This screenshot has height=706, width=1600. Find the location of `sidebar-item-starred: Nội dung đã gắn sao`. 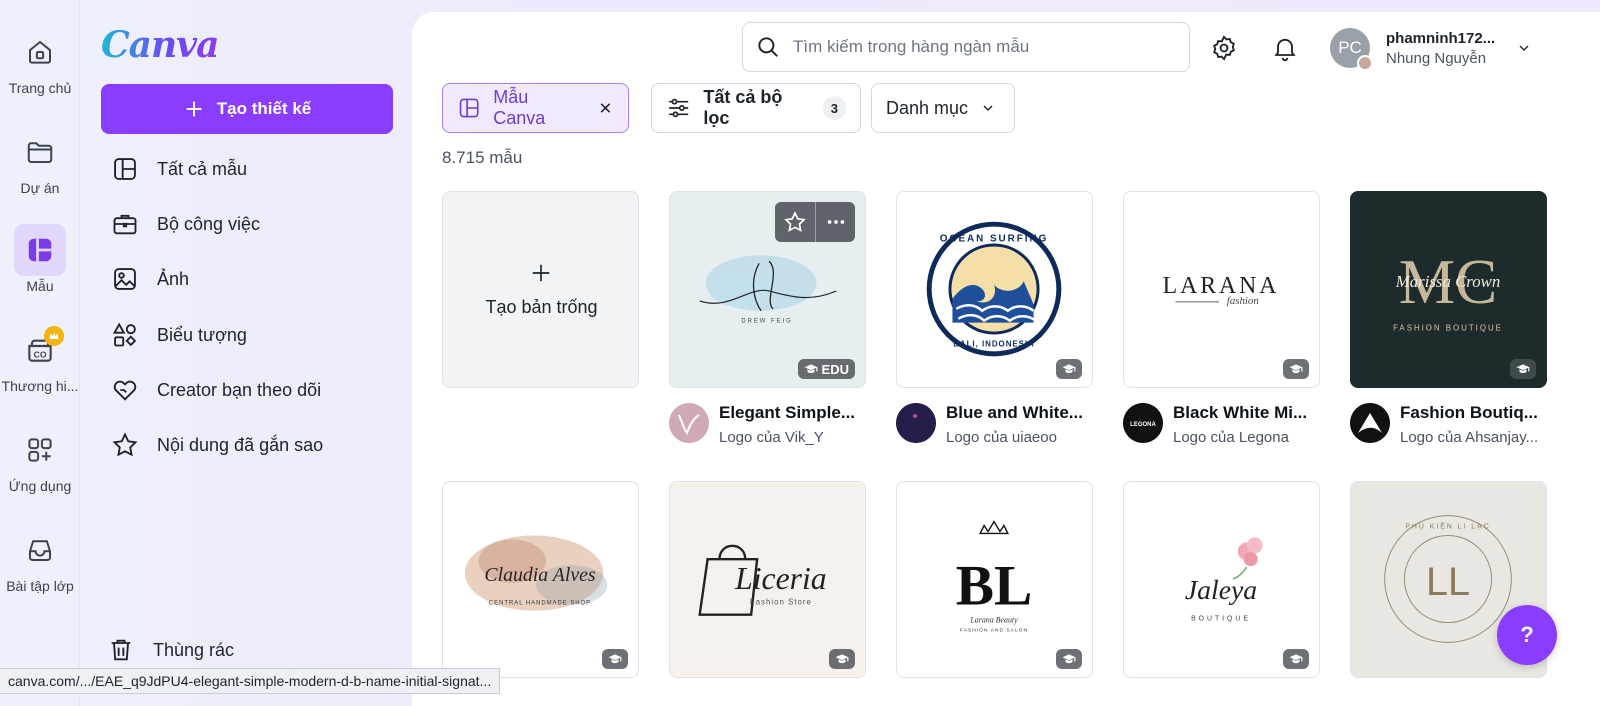

sidebar-item-starred: Nội dung đã gắn sao is located at coordinates (217, 445).